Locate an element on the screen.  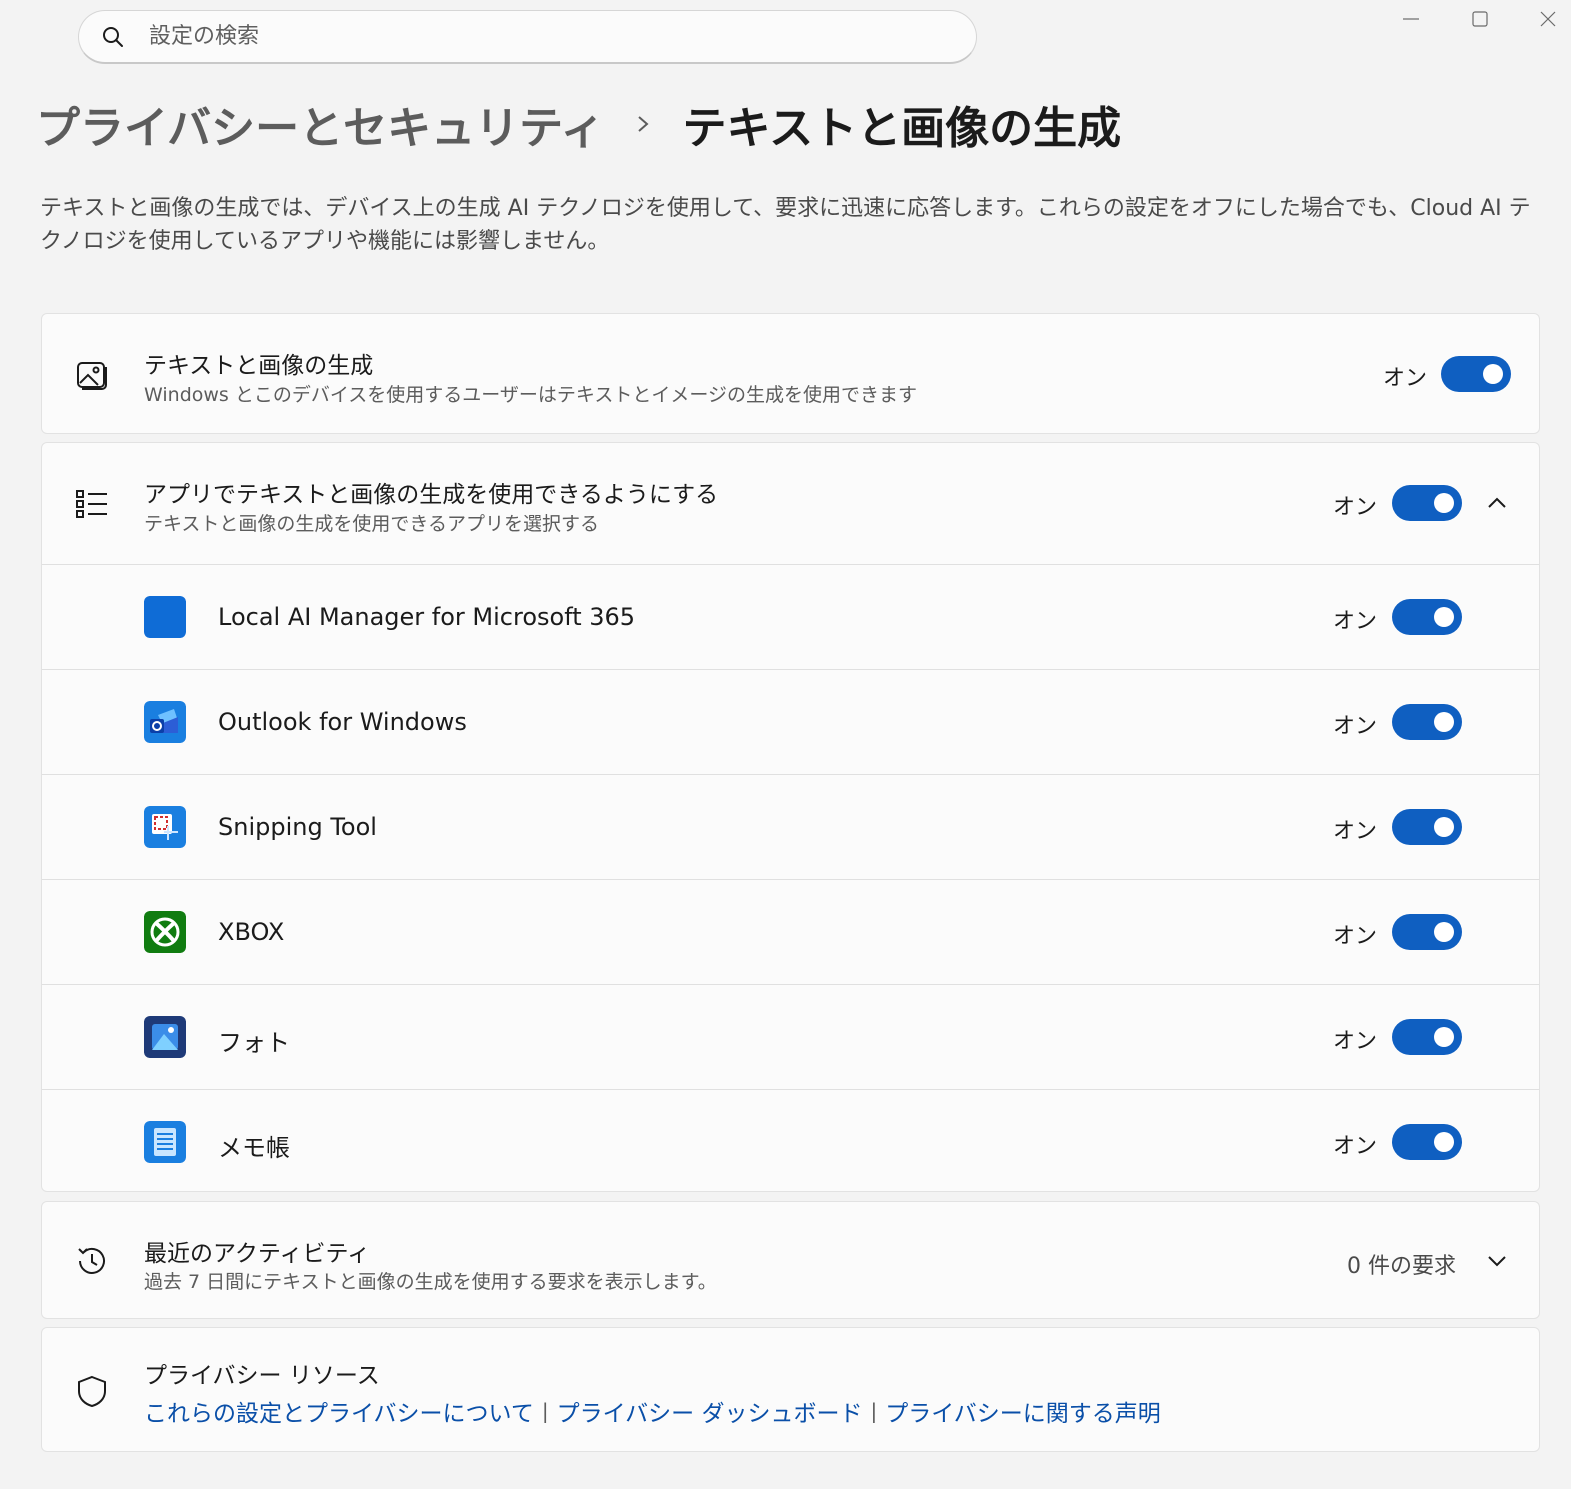
app-row-xbox: XBOX オン is located at coordinates (790, 931).